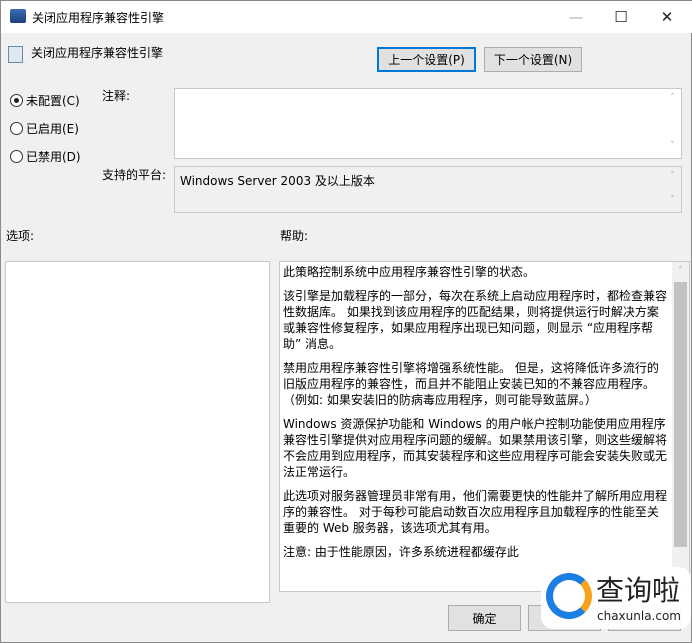 Image resolution: width=692 pixels, height=643 pixels. What do you see at coordinates (52, 129) in the screenshot?
I see `radio-label: 已启用(E)` at bounding box center [52, 129].